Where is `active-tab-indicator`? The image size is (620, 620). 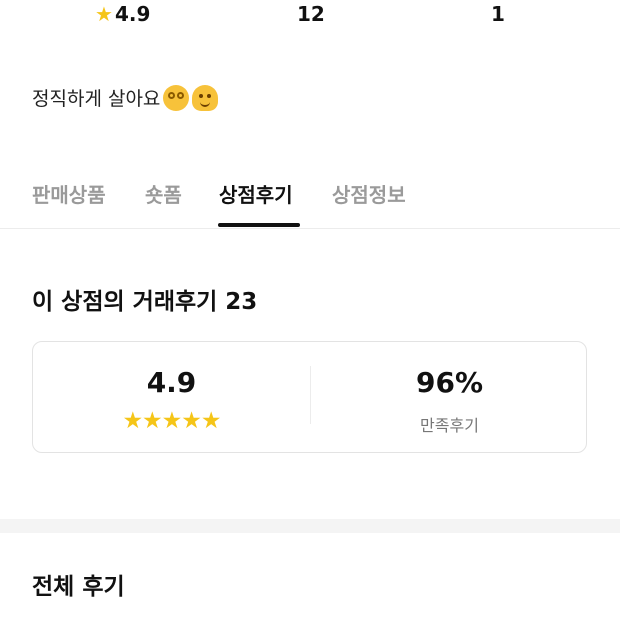 active-tab-indicator is located at coordinates (259, 225).